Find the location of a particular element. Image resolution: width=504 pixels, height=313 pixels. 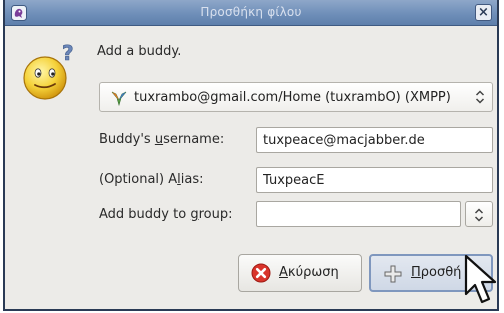

close-button: × is located at coordinates (483, 12).